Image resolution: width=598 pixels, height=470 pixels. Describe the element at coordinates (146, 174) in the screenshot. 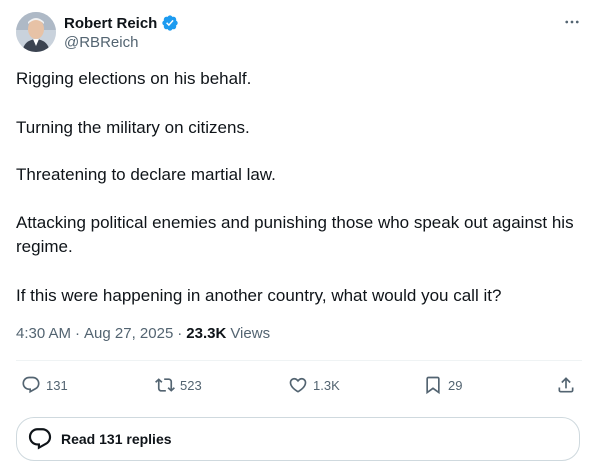

I see `tweet-text-line: Threatening to declare martial law.` at that location.